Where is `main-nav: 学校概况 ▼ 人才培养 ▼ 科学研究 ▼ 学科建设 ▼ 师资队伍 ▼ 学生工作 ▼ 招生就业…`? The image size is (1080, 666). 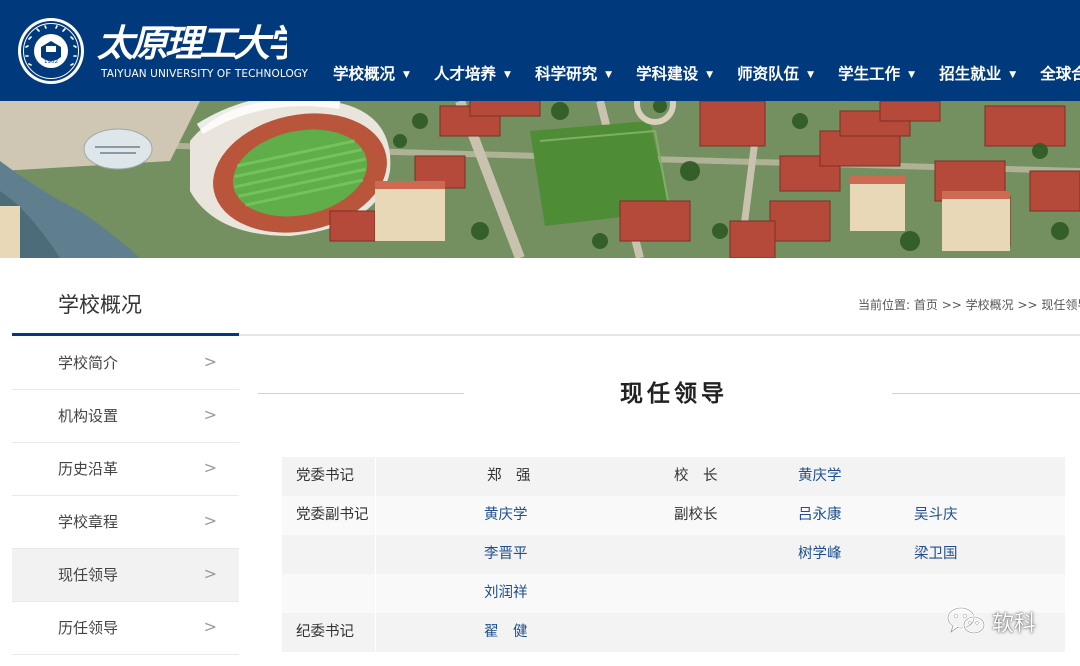
main-nav: 学校概况 ▼ 人才培养 ▼ 科学研究 ▼ 学科建设 ▼ 师资队伍 ▼ 学生工作 ▼ 招生就业… is located at coordinates (706, 75).